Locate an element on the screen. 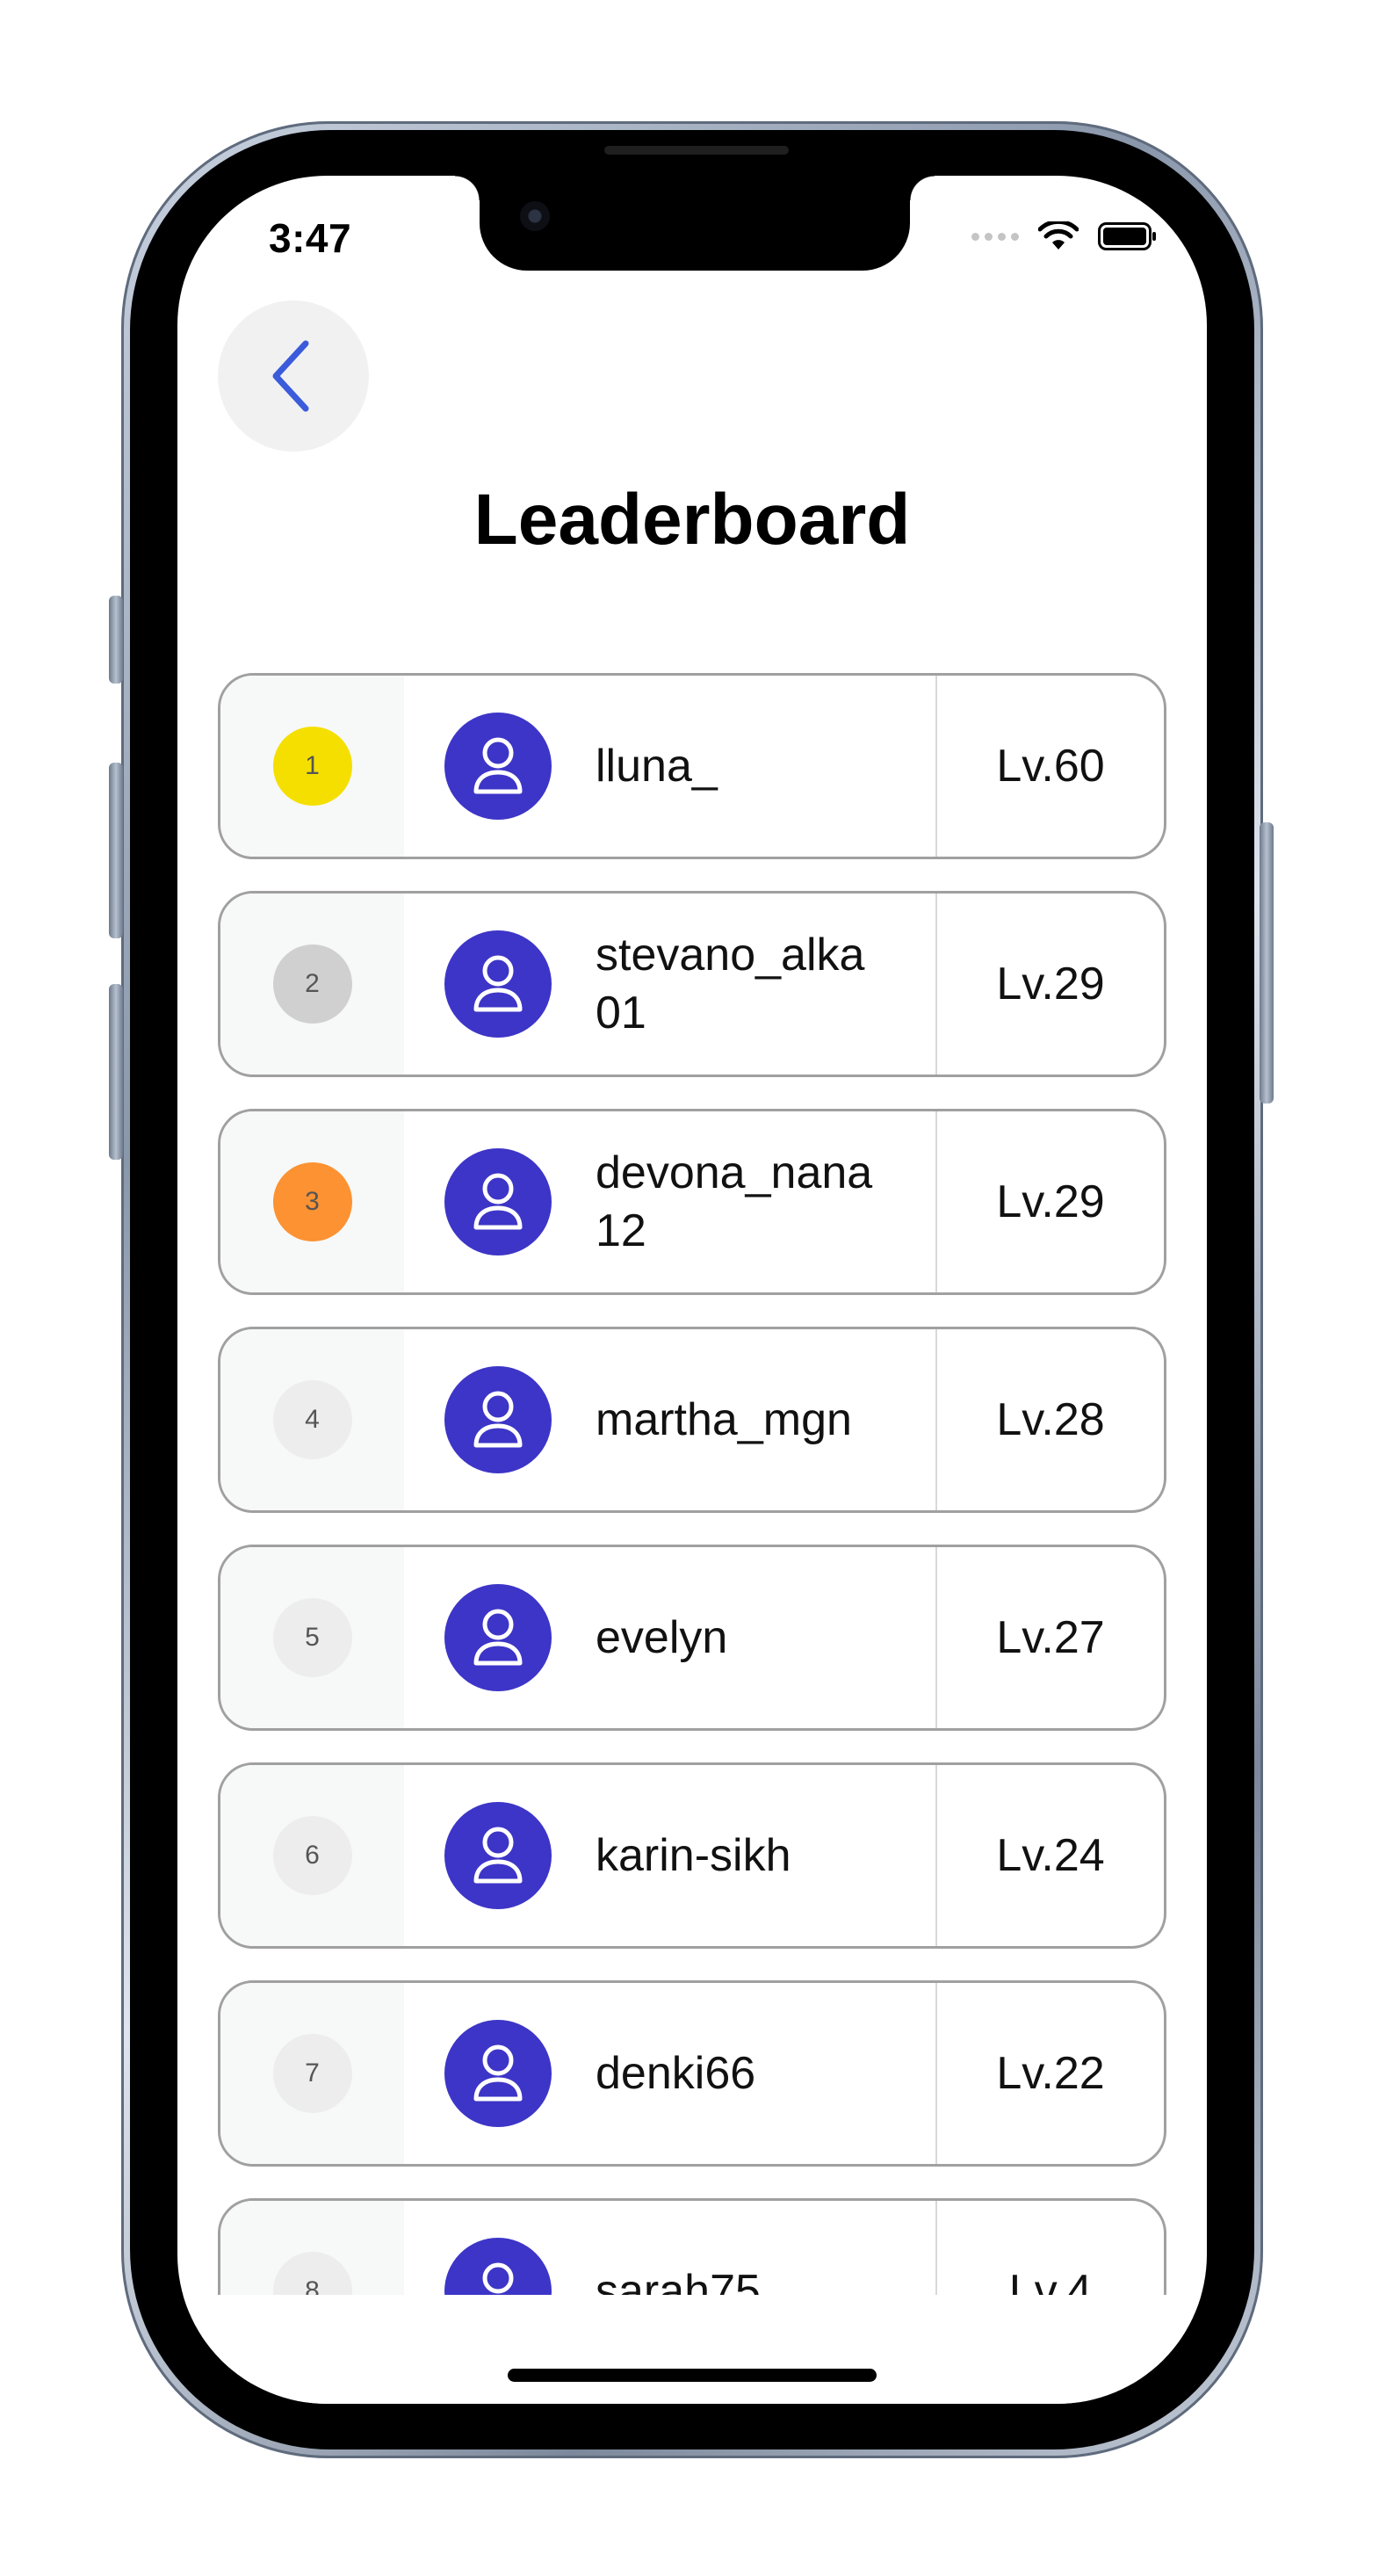 The height and width of the screenshot is (2576, 1379). username: karin-sikh is located at coordinates (693, 1855).